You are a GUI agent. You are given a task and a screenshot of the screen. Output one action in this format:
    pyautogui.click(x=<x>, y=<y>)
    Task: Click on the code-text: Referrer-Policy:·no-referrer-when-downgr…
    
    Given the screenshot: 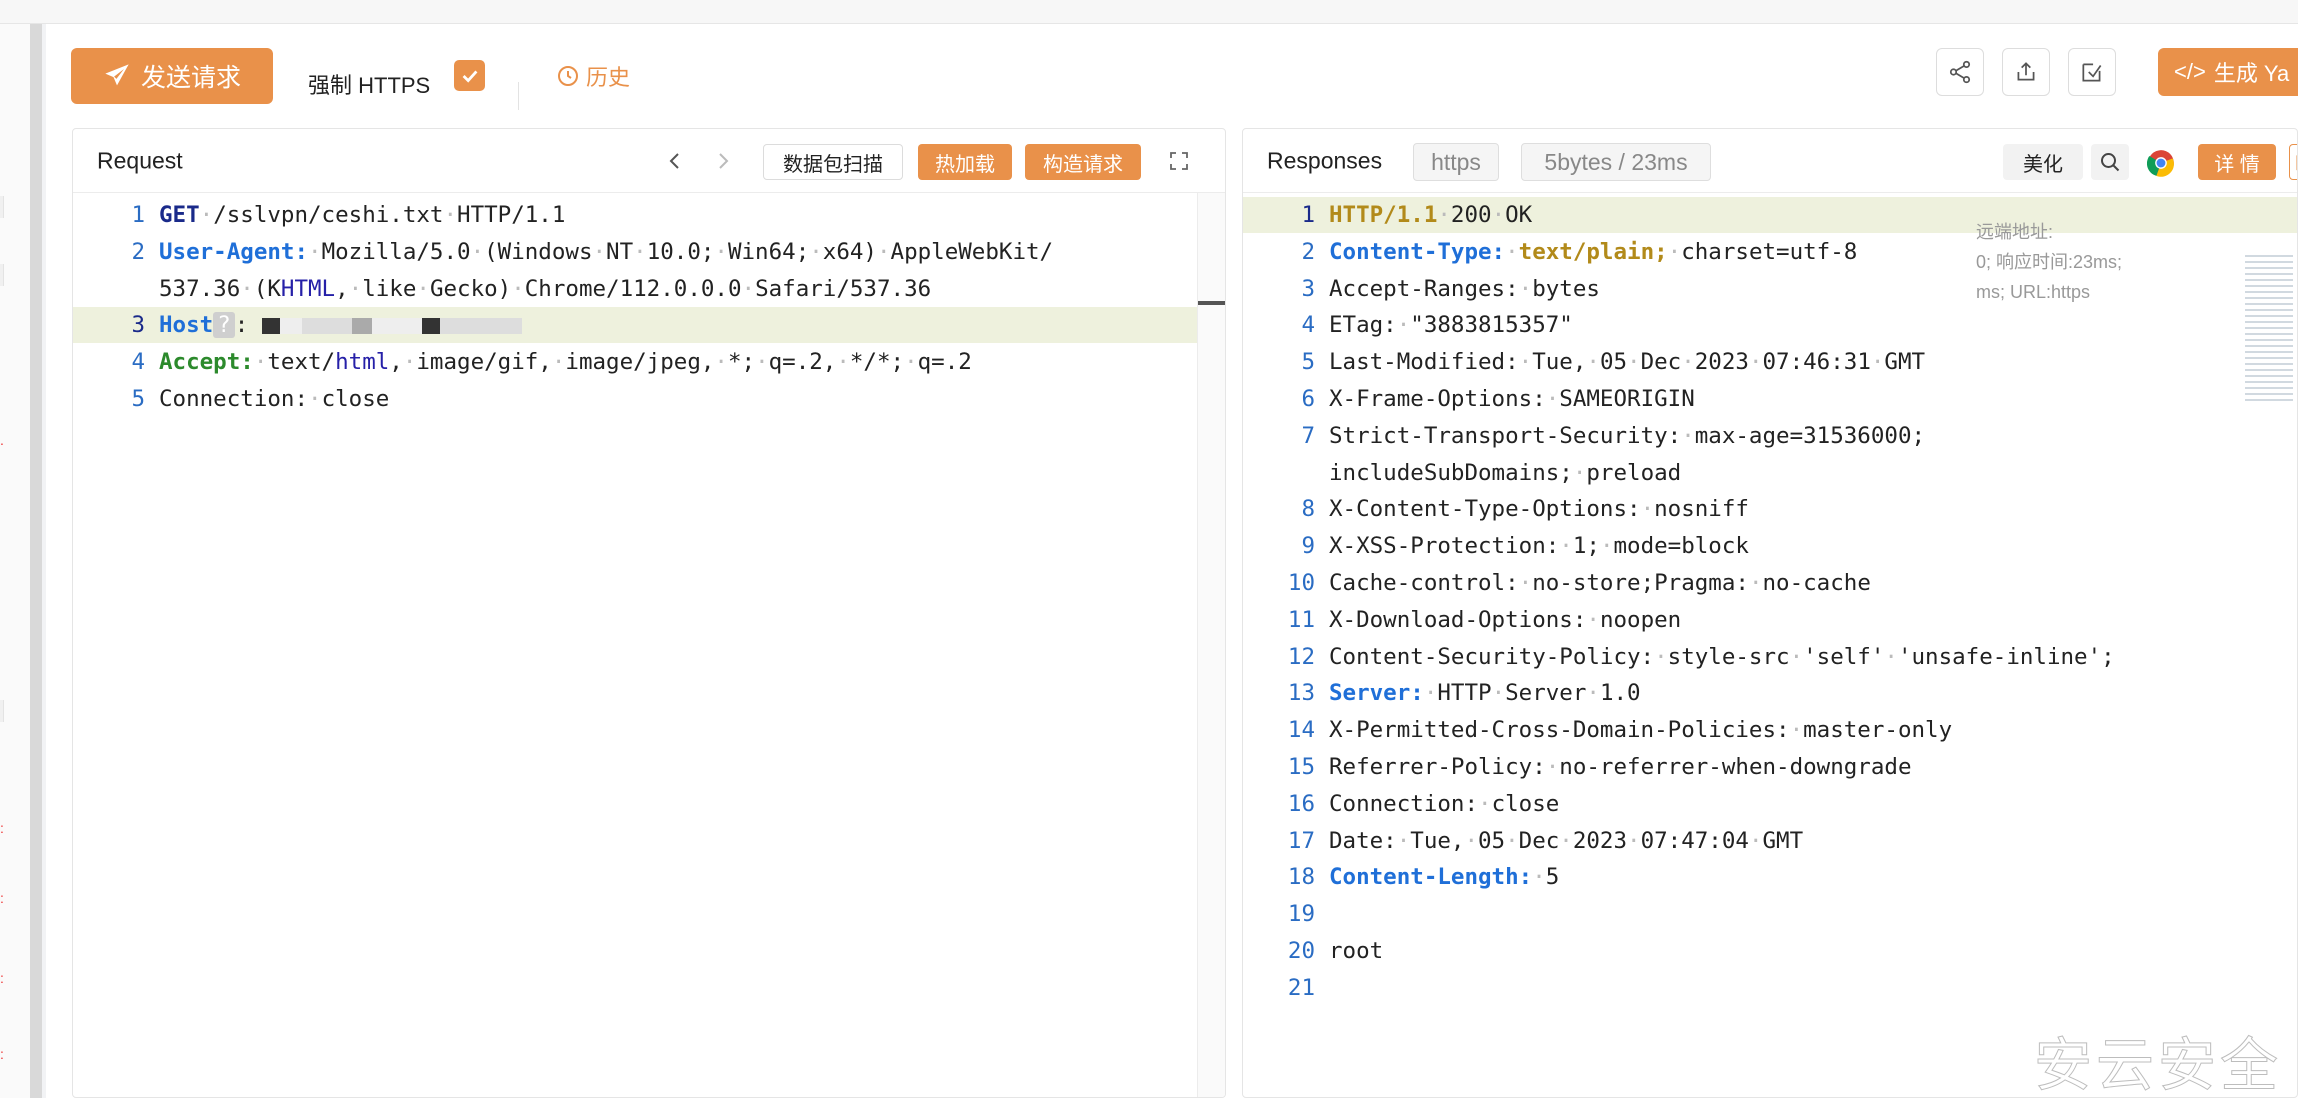 What is the action you would take?
    pyautogui.click(x=1620, y=767)
    